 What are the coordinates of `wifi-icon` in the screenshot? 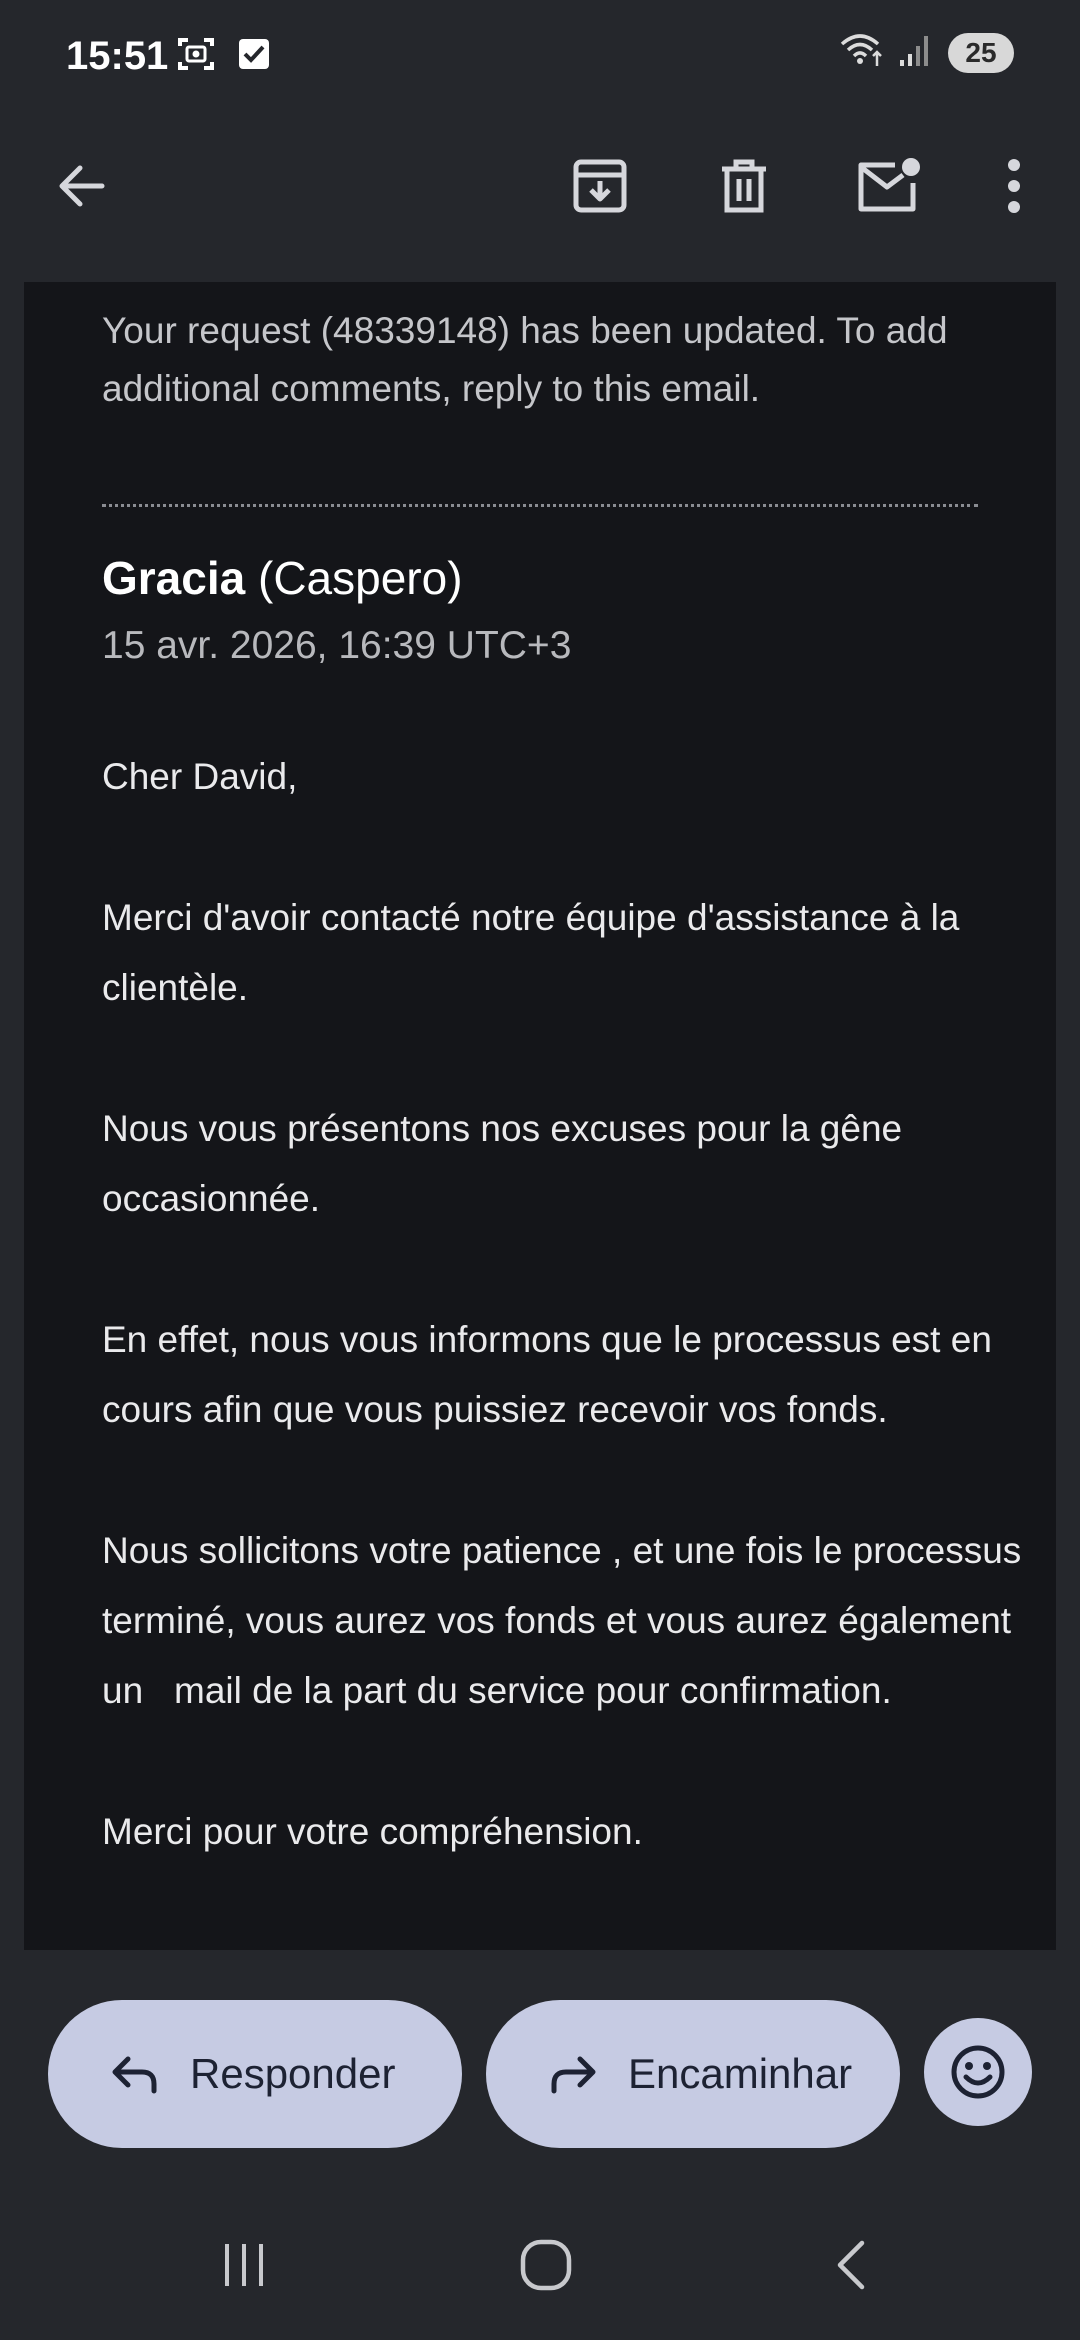 It's located at (862, 52).